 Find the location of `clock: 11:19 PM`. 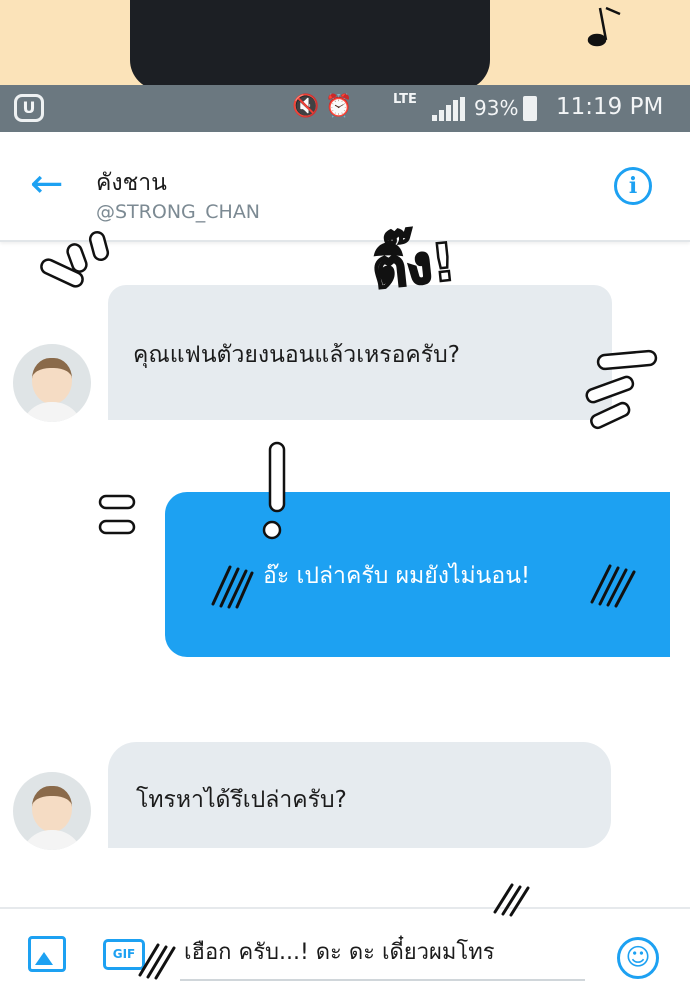

clock: 11:19 PM is located at coordinates (610, 107).